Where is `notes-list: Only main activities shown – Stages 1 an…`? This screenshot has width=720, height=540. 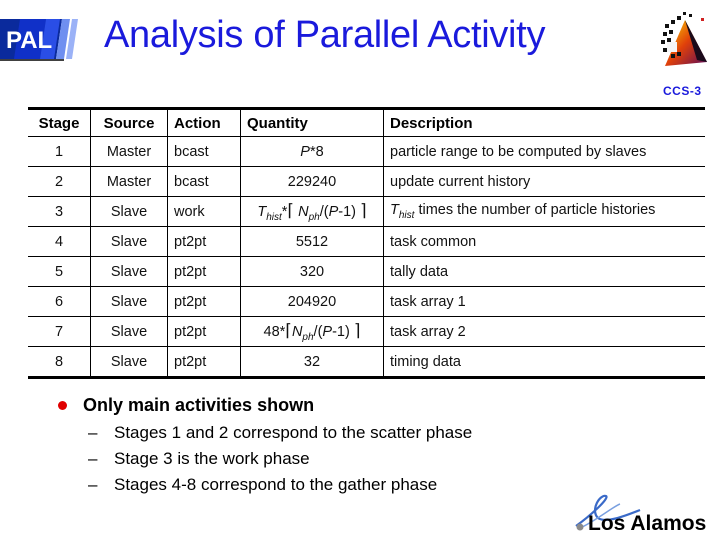
notes-list: Only main activities shown – Stages 1 an… is located at coordinates (265, 446).